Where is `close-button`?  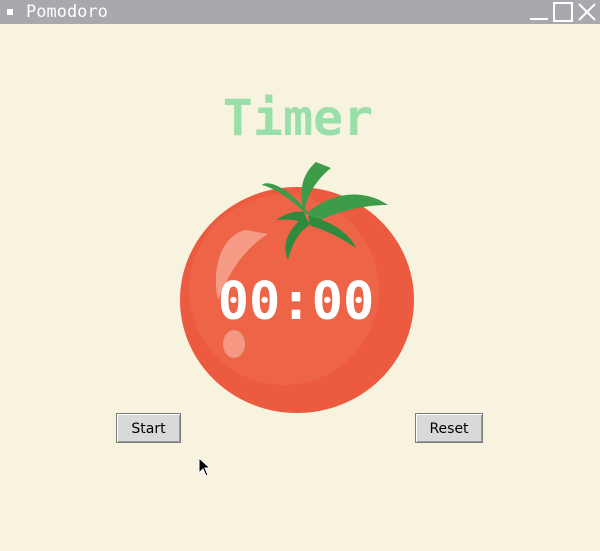 close-button is located at coordinates (587, 12).